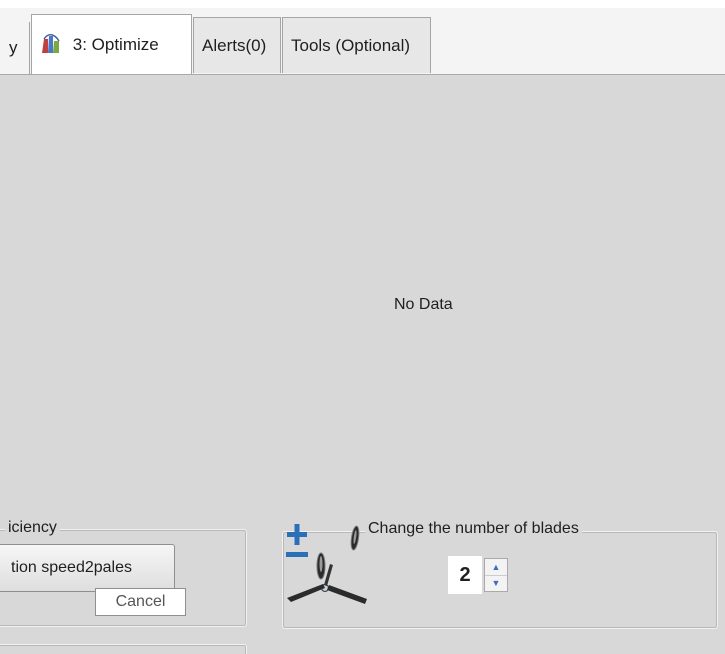 The height and width of the screenshot is (654, 725). Describe the element at coordinates (362, 4) in the screenshot. I see `title-strip` at that location.